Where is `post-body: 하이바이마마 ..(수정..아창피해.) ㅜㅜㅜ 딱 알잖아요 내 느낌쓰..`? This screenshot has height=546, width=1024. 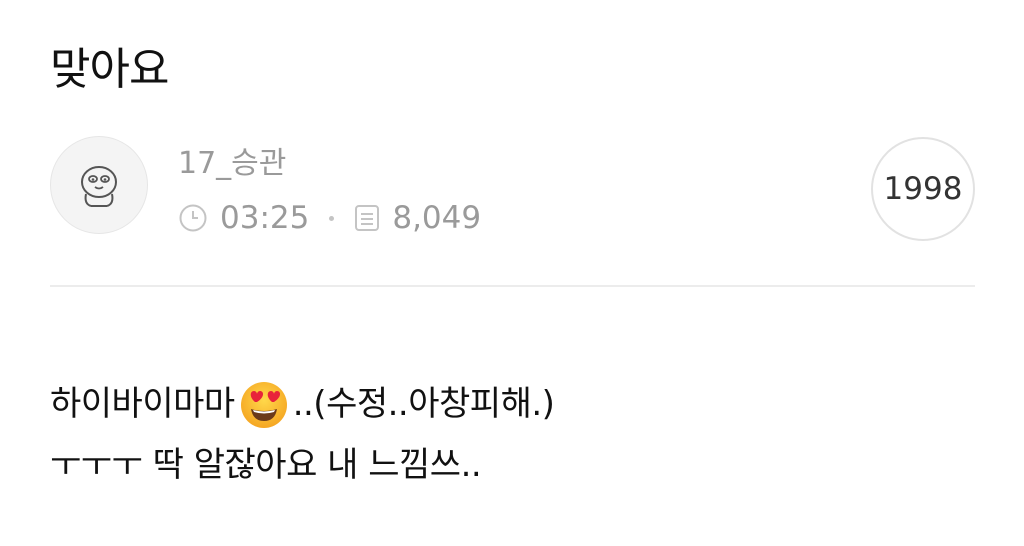
post-body: 하이바이마마 ..(수정..아창피해.) ㅜㅜㅜ 딱 알잖아요 내 느낌쓰.. is located at coordinates (302, 435).